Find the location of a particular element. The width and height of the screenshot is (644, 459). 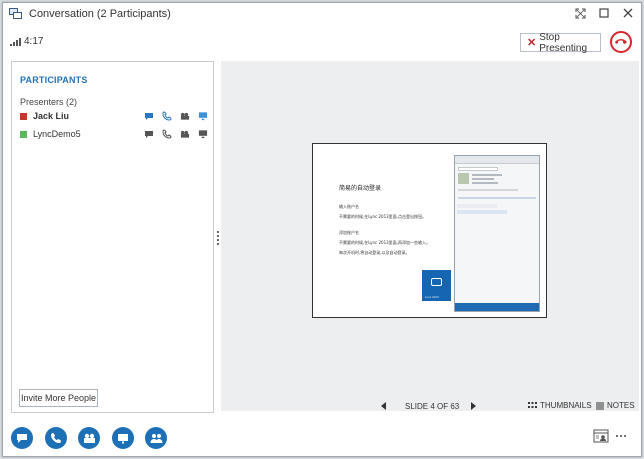

full-screen-button is located at coordinates (580, 13).